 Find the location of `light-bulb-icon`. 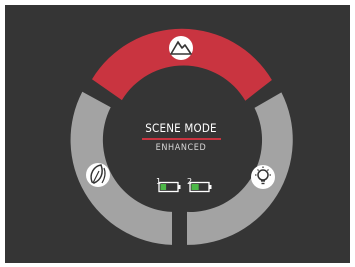

light-bulb-icon is located at coordinates (263, 177).